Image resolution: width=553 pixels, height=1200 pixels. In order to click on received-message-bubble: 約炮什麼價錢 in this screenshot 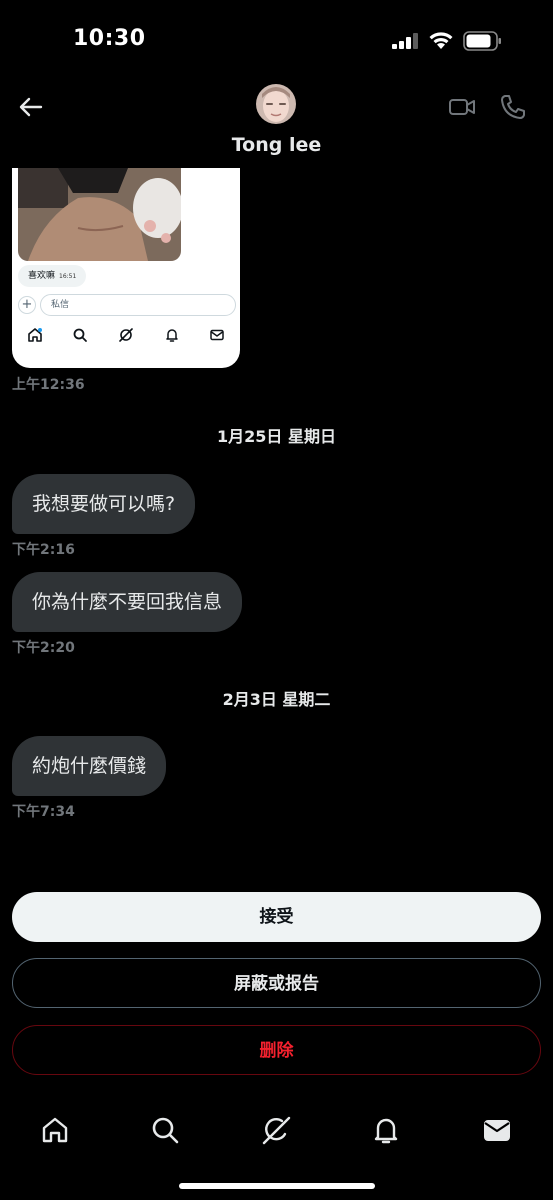, I will do `click(89, 766)`.